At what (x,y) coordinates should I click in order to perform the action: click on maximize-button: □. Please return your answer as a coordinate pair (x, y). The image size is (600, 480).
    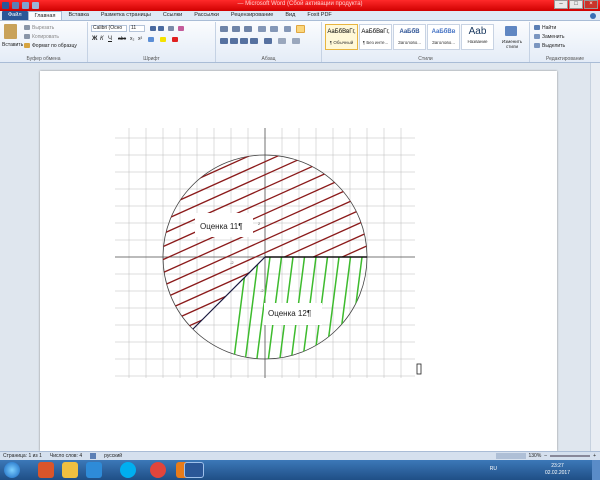
    Looking at the image, I should click on (576, 4).